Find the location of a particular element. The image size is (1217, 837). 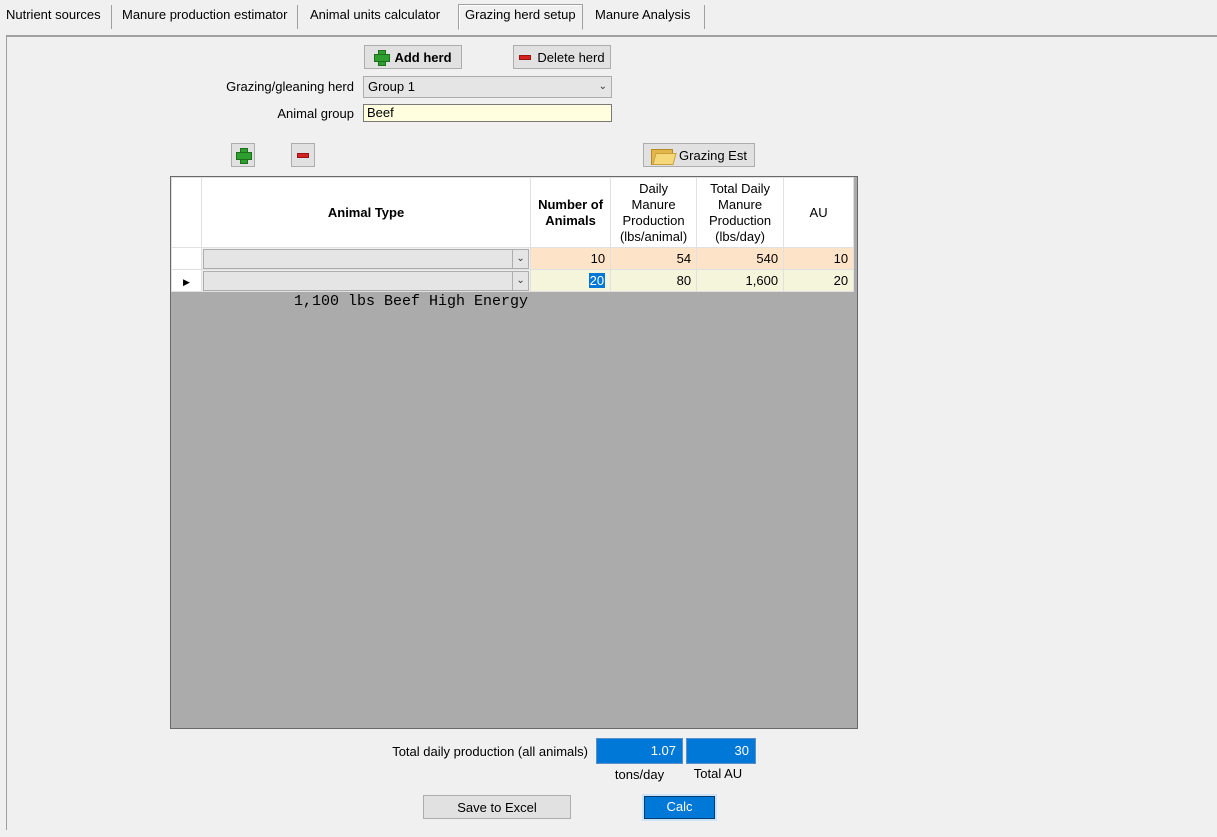

row-header: ▶ is located at coordinates (186, 280).